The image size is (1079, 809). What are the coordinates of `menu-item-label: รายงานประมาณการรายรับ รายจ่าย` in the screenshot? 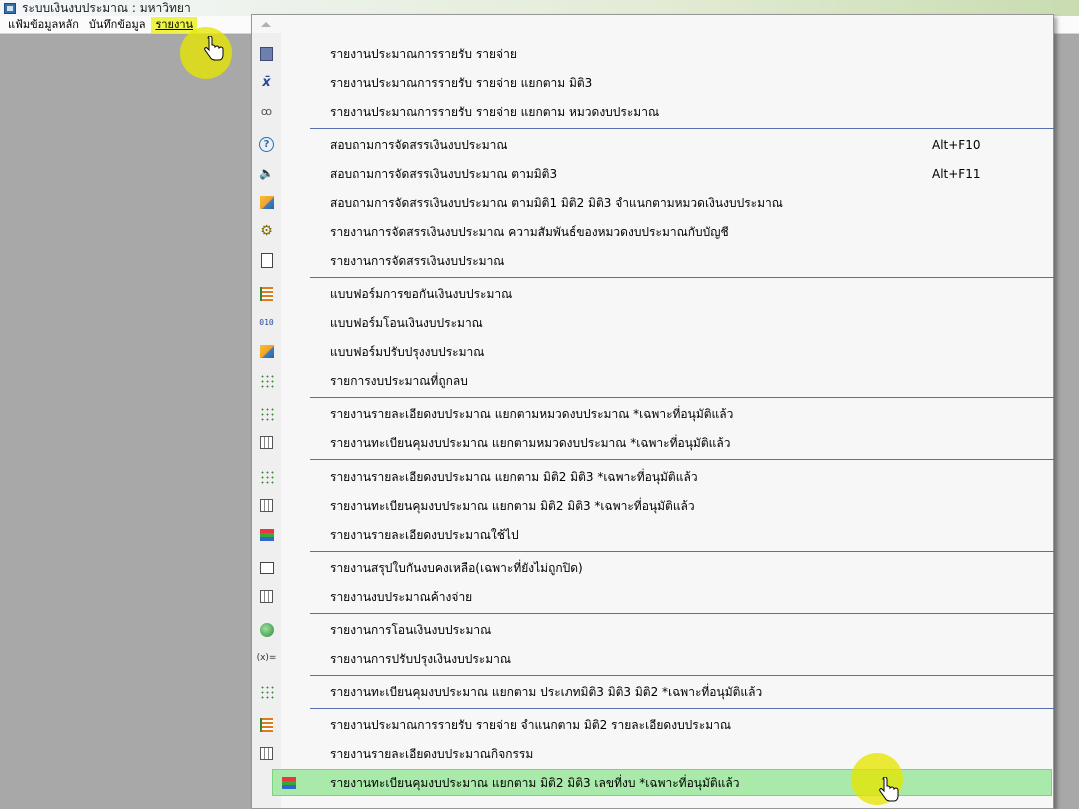 It's located at (423, 54).